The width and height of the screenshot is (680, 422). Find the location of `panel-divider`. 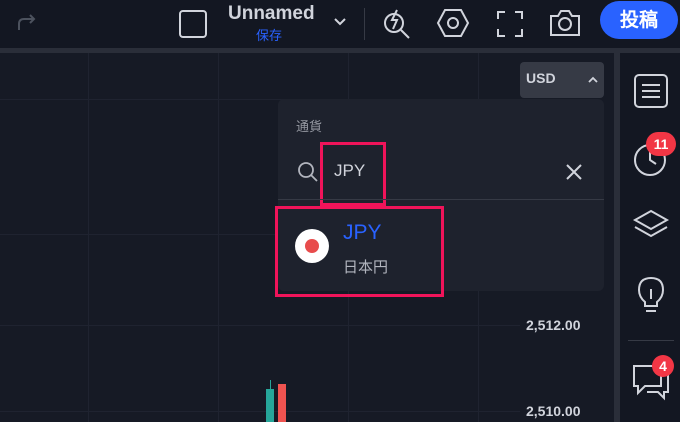

panel-divider is located at coordinates (441, 199).